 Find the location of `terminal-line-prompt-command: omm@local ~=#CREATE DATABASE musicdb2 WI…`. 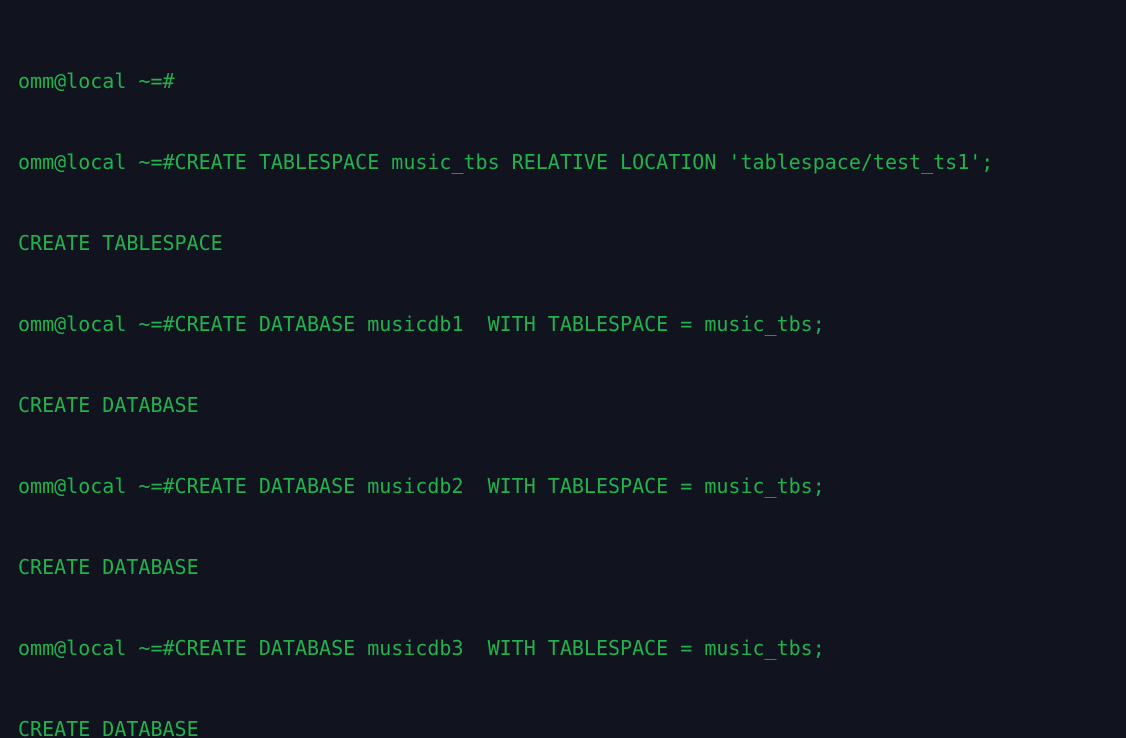

terminal-line-prompt-command: omm@local ~=#CREATE DATABASE musicdb2 WI… is located at coordinates (421, 486).